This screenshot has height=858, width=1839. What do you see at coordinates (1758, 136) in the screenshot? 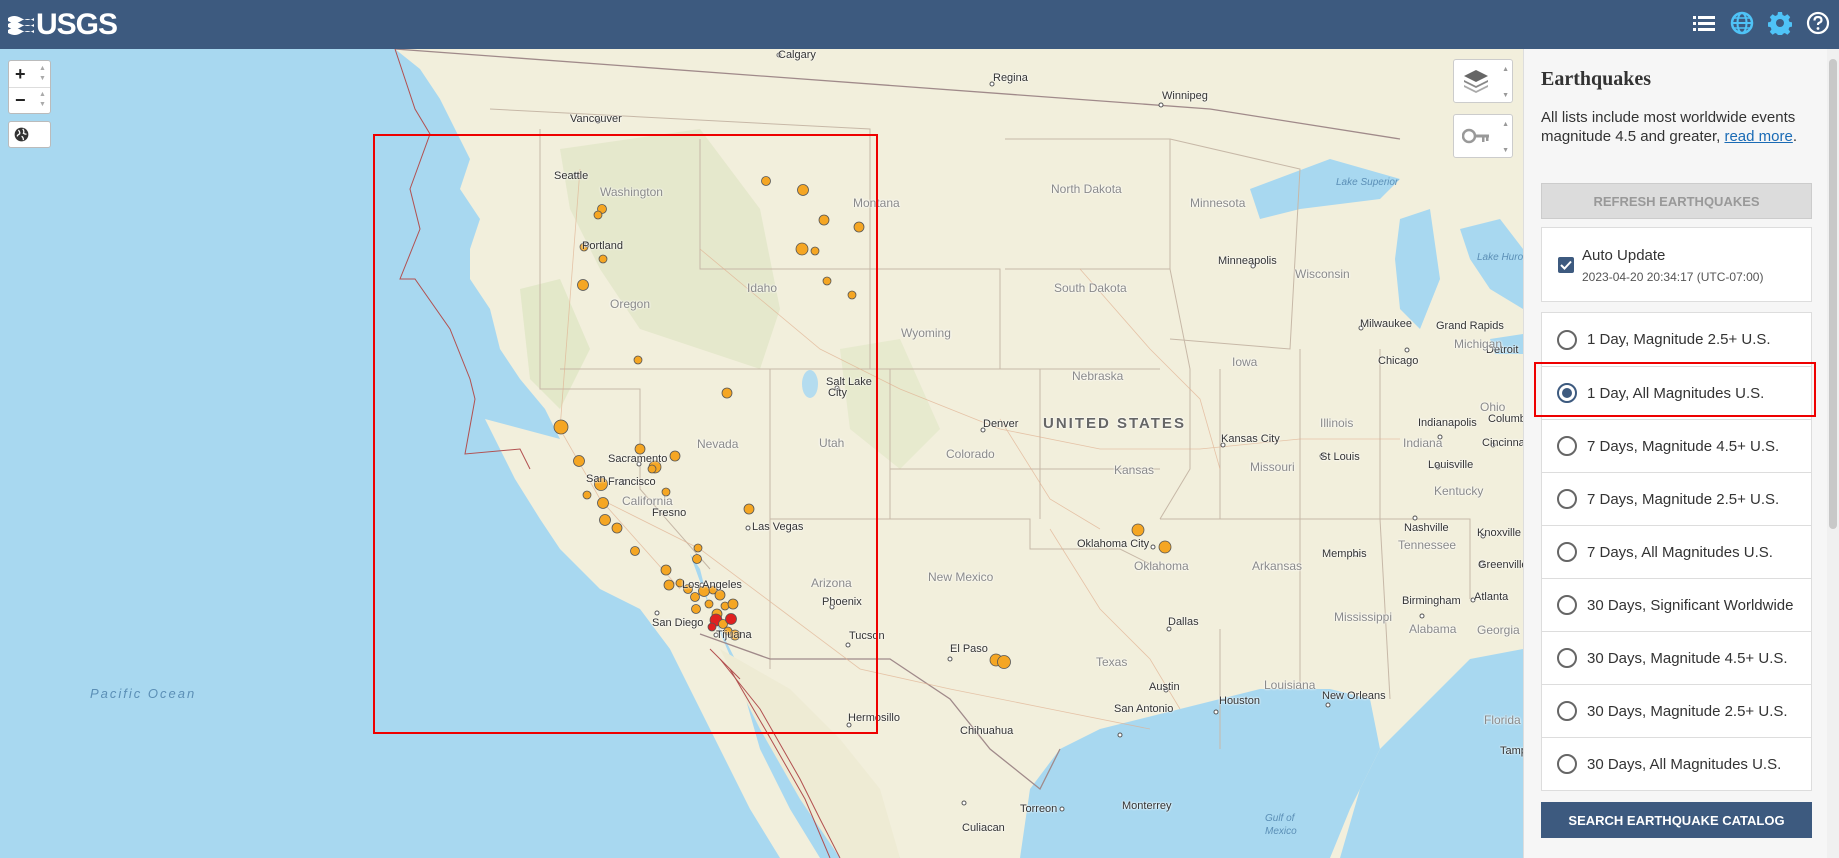
I see `read-more-link: read more` at bounding box center [1758, 136].